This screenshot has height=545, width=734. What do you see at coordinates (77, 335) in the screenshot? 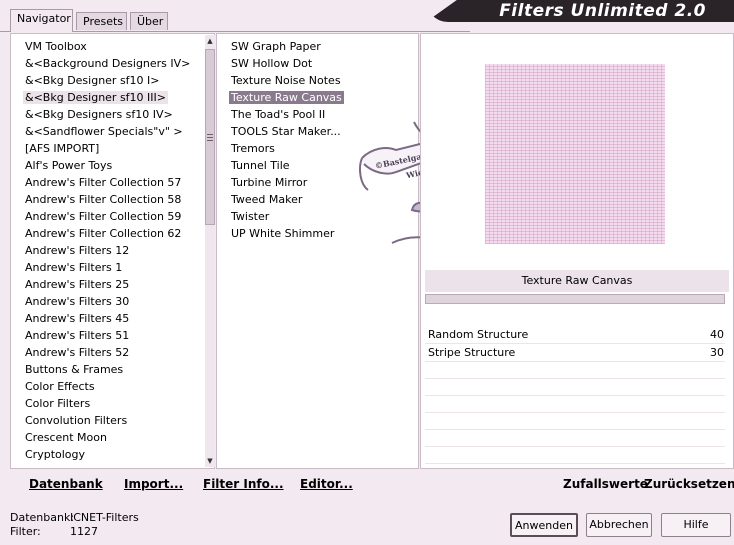
I see `category-label: Andrew's Filters 51` at bounding box center [77, 335].